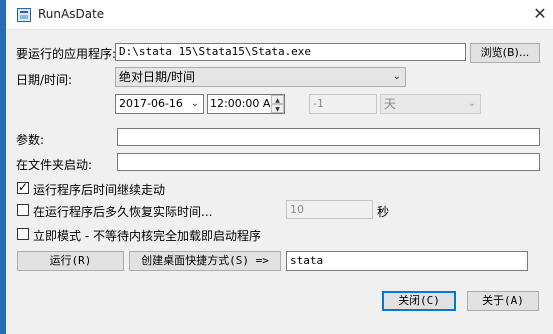 The width and height of the screenshot is (553, 334). I want to click on close-button: 关闭(C), so click(419, 301).